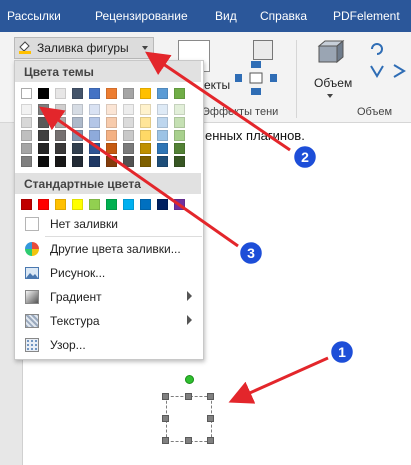 This screenshot has height=465, width=411. Describe the element at coordinates (109, 321) in the screenshot. I see `texture-fill-item: Текстура` at that location.